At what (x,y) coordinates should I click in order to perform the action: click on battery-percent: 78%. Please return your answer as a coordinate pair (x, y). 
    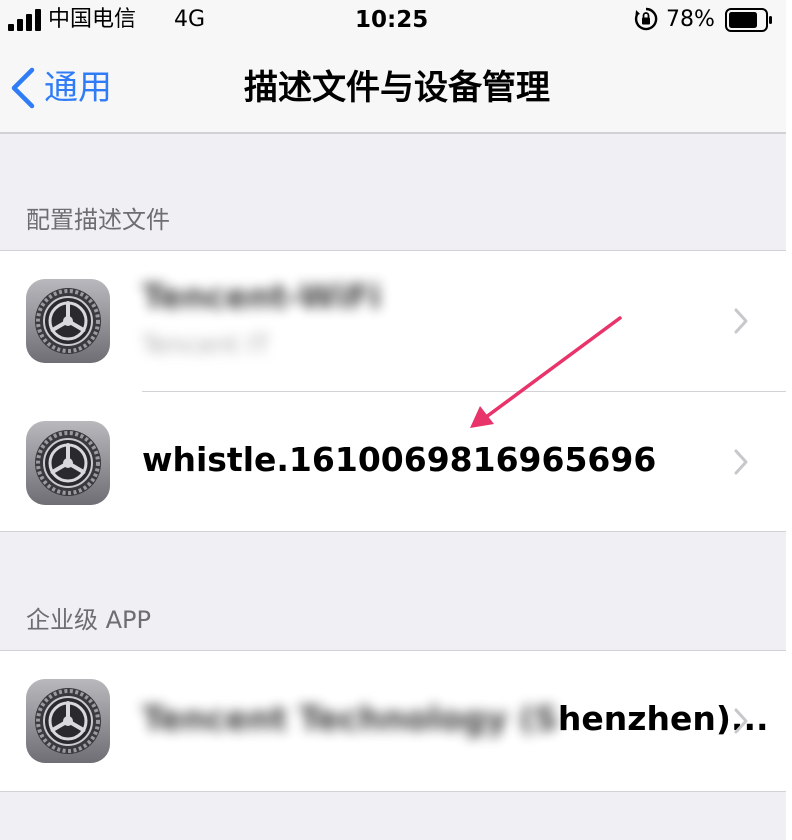
    Looking at the image, I should click on (690, 19).